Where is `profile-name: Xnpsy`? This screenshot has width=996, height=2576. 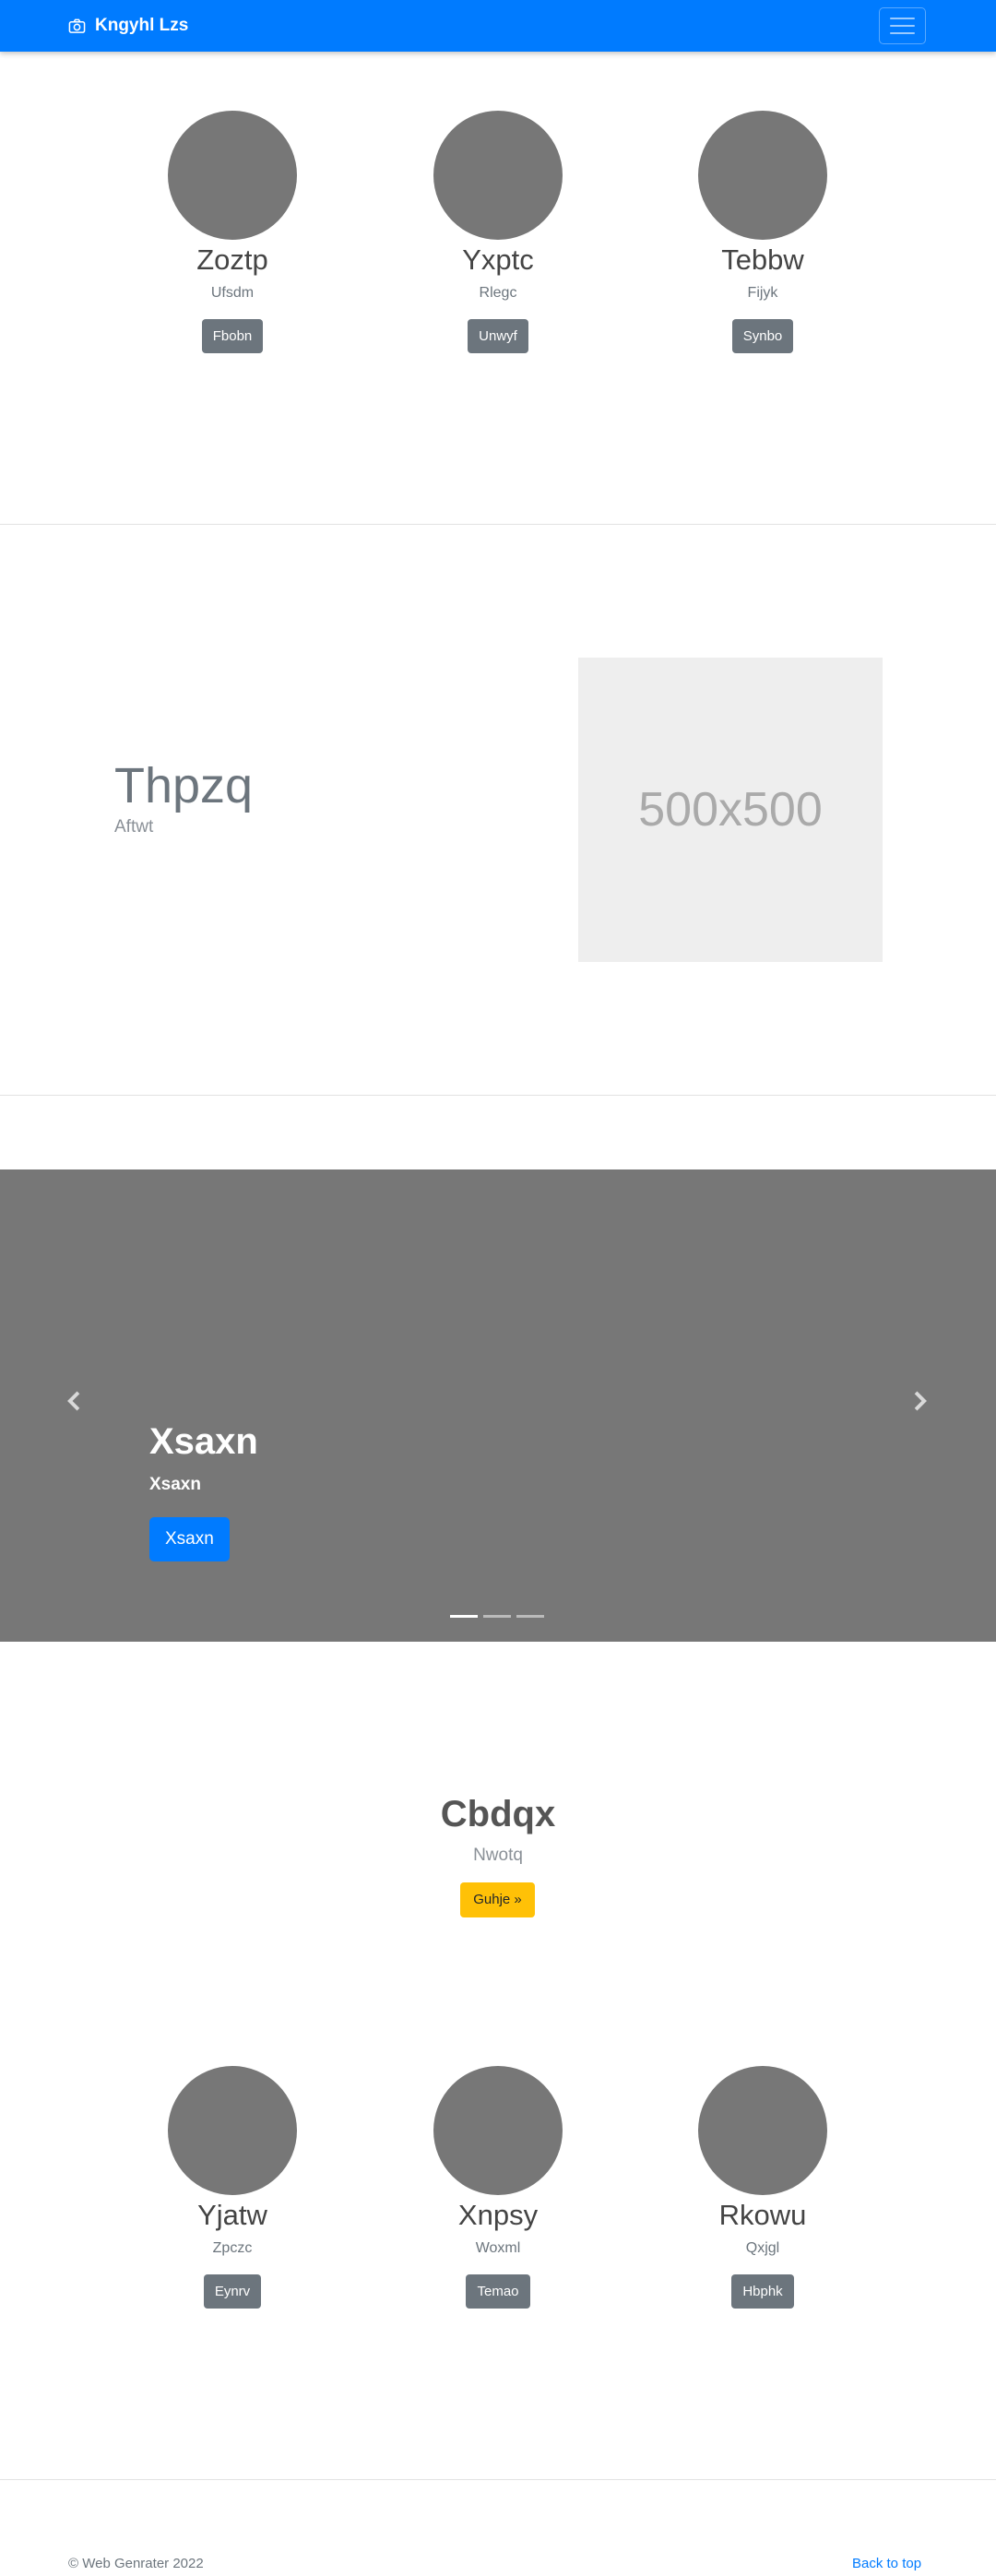
profile-name: Xnpsy is located at coordinates (498, 2215).